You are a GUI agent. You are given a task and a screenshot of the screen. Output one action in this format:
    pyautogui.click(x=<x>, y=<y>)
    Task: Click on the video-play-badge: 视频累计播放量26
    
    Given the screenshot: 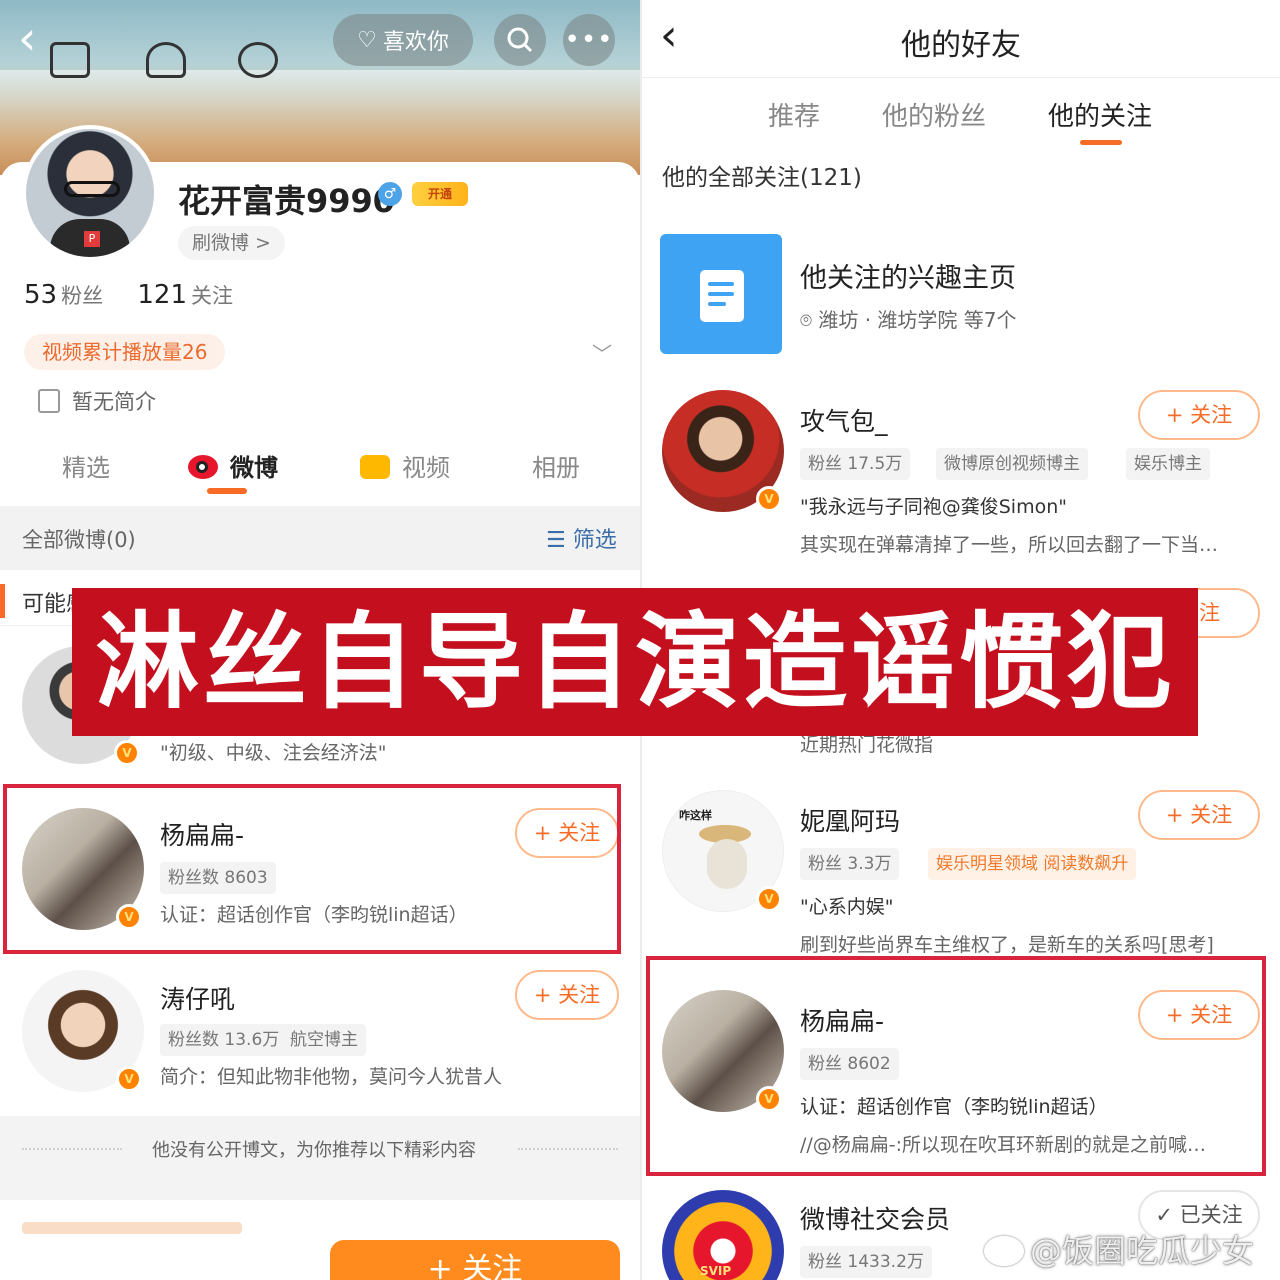 What is the action you would take?
    pyautogui.click(x=125, y=352)
    